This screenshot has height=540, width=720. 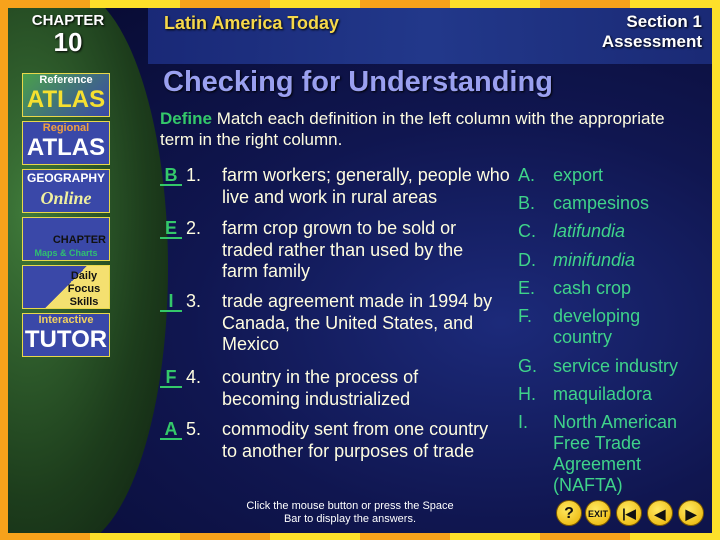 I want to click on letter: G., so click(x=528, y=366).